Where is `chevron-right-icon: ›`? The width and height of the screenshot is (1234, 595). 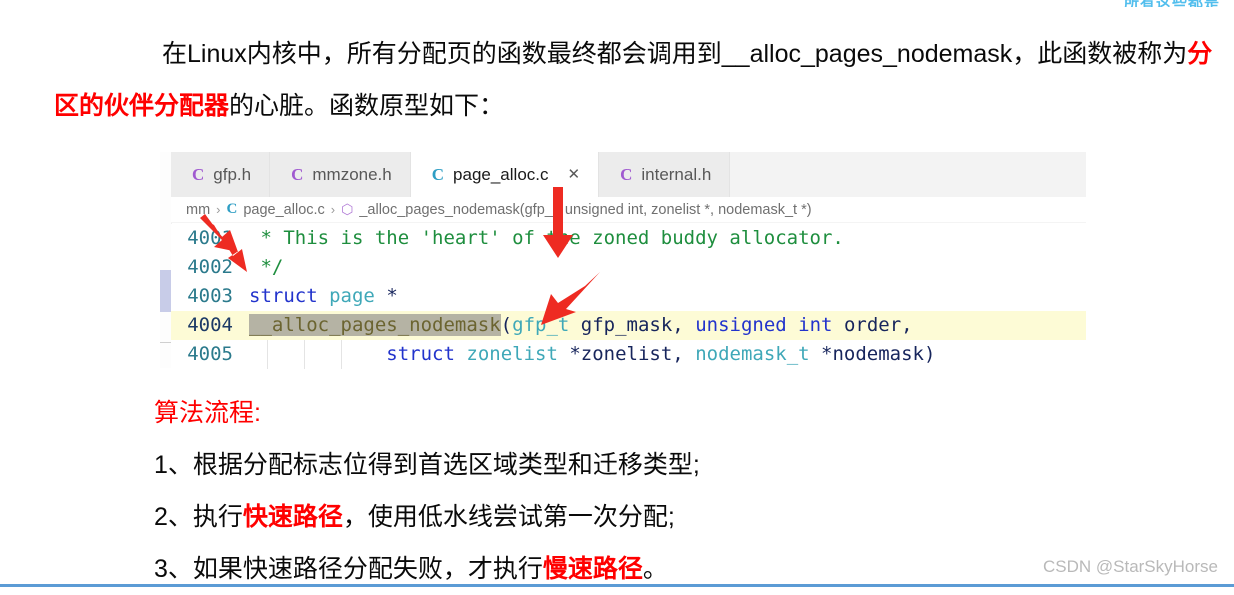 chevron-right-icon: › is located at coordinates (218, 209).